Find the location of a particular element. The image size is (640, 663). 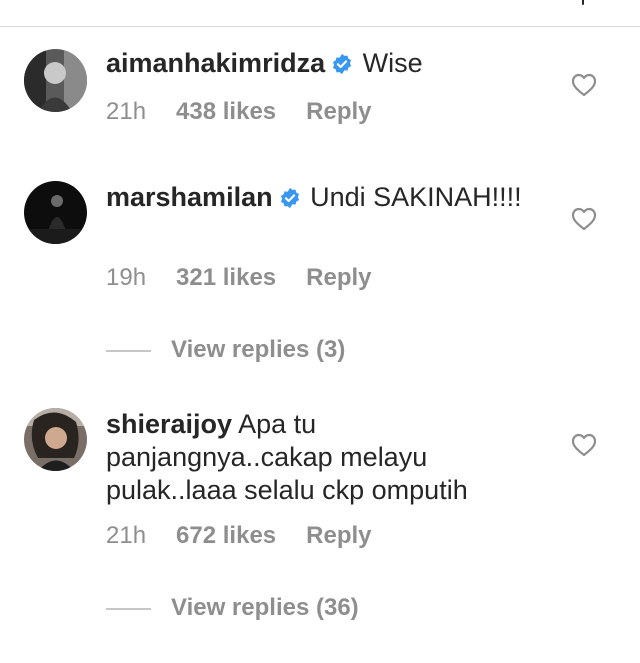

top-edge-mark is located at coordinates (583, 2).